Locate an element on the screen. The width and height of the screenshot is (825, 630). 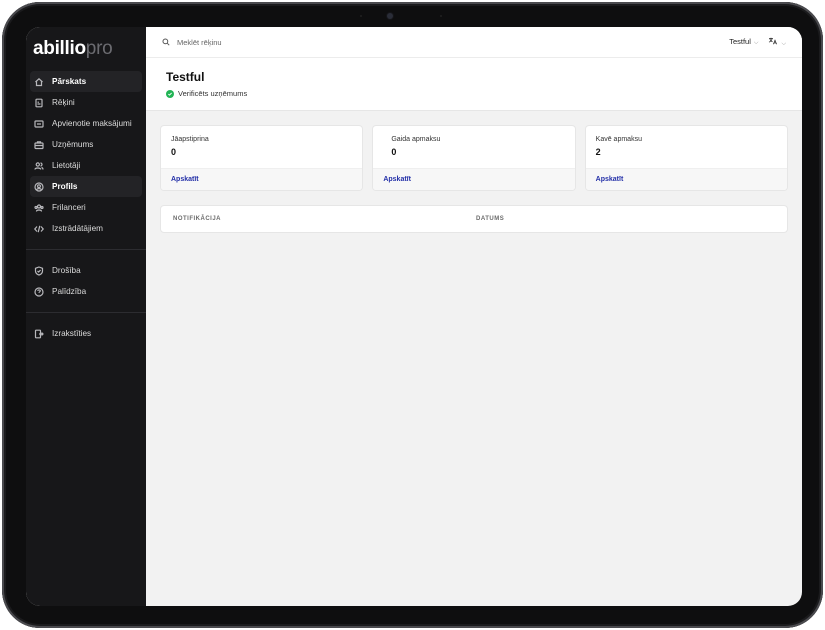
shield-icon is located at coordinates (39, 270).